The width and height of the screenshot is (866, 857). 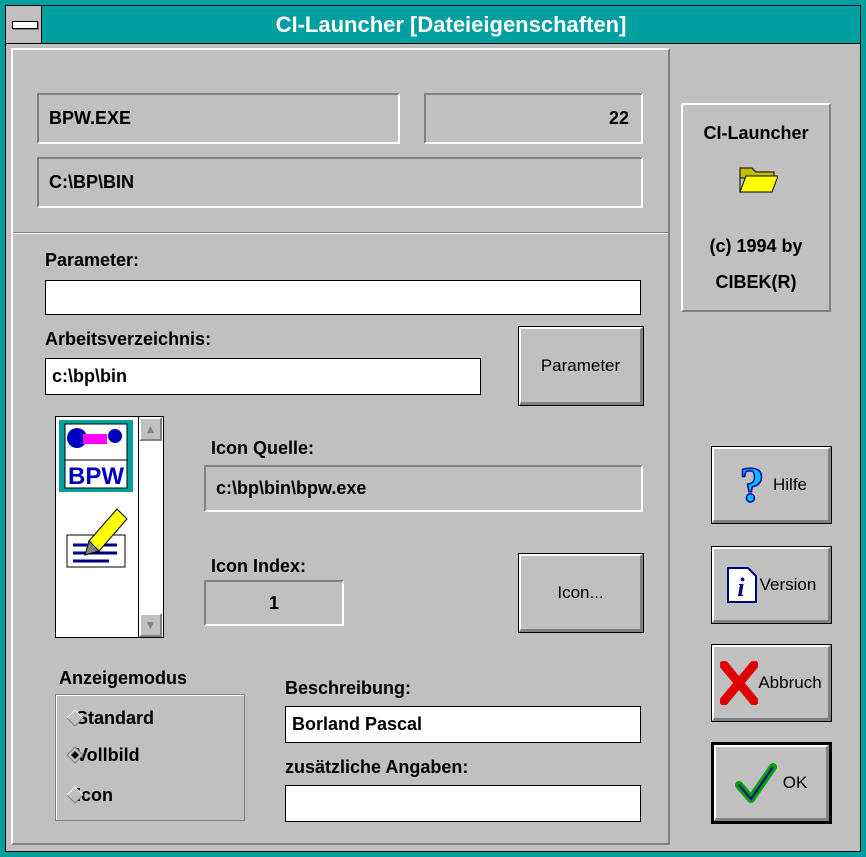 What do you see at coordinates (423, 488) in the screenshot?
I see `icon-source-display: c:\bp\bin\bpw.exe` at bounding box center [423, 488].